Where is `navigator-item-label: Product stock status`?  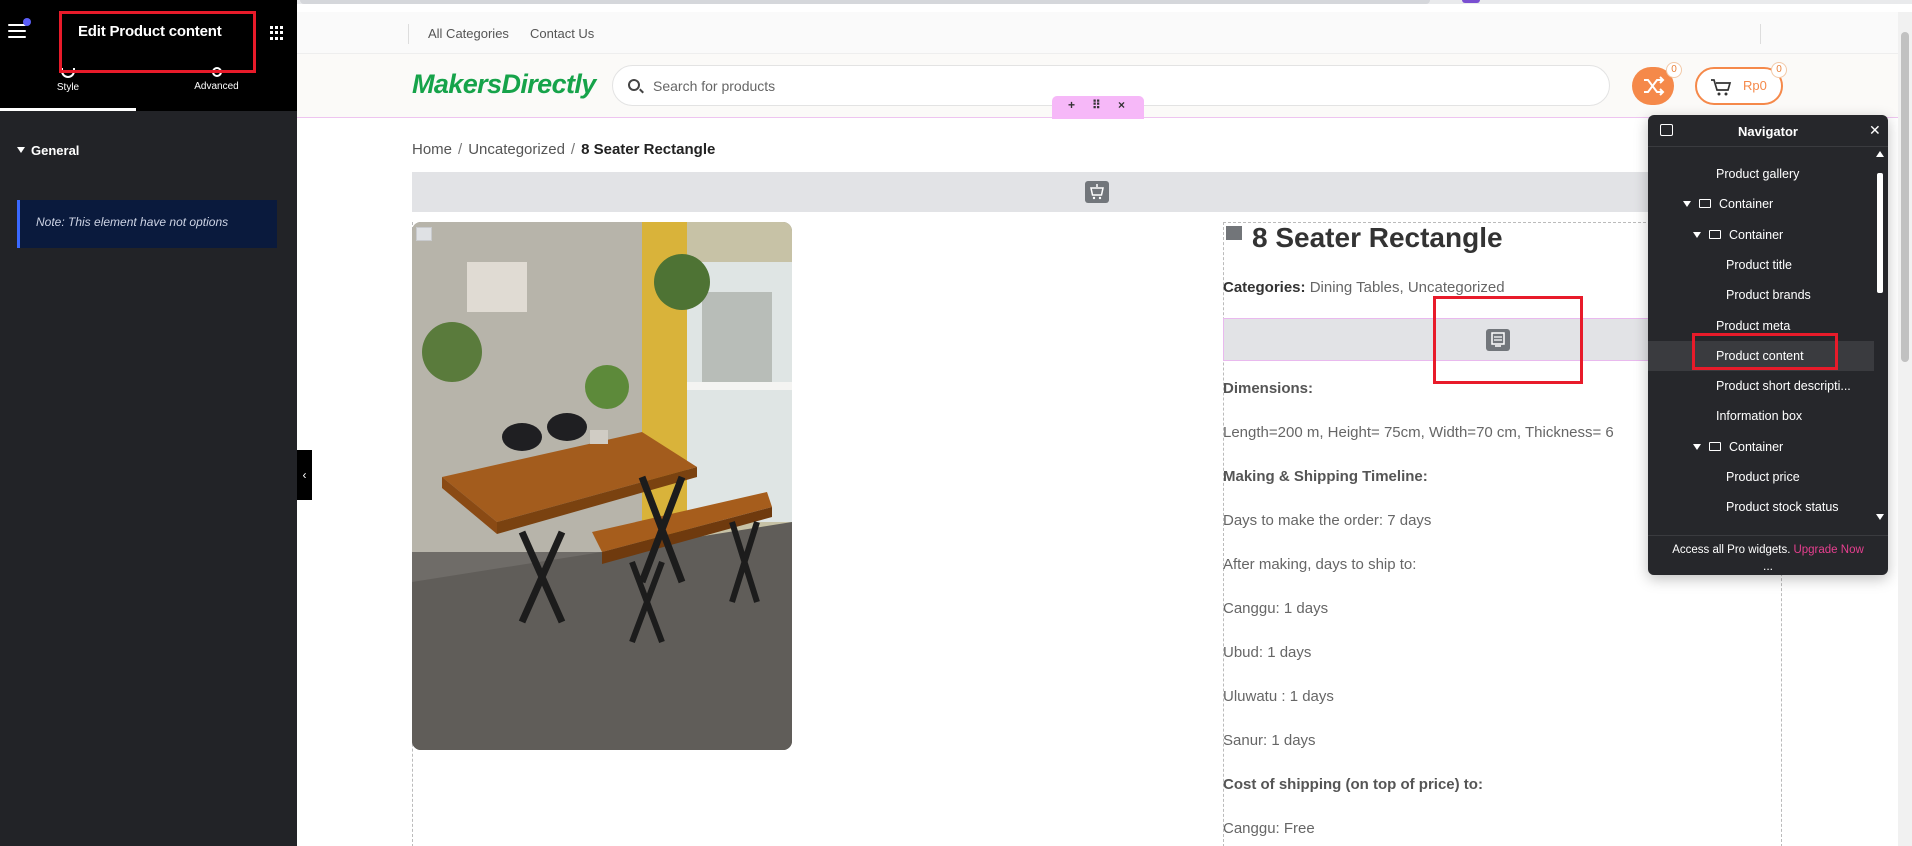 navigator-item-label: Product stock status is located at coordinates (1782, 507).